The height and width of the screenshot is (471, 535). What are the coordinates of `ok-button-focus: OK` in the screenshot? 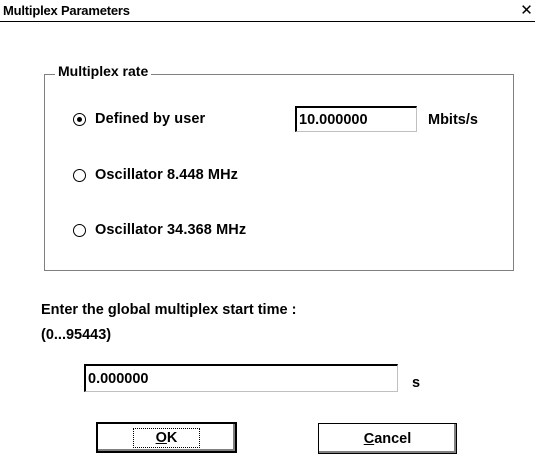 It's located at (166, 437).